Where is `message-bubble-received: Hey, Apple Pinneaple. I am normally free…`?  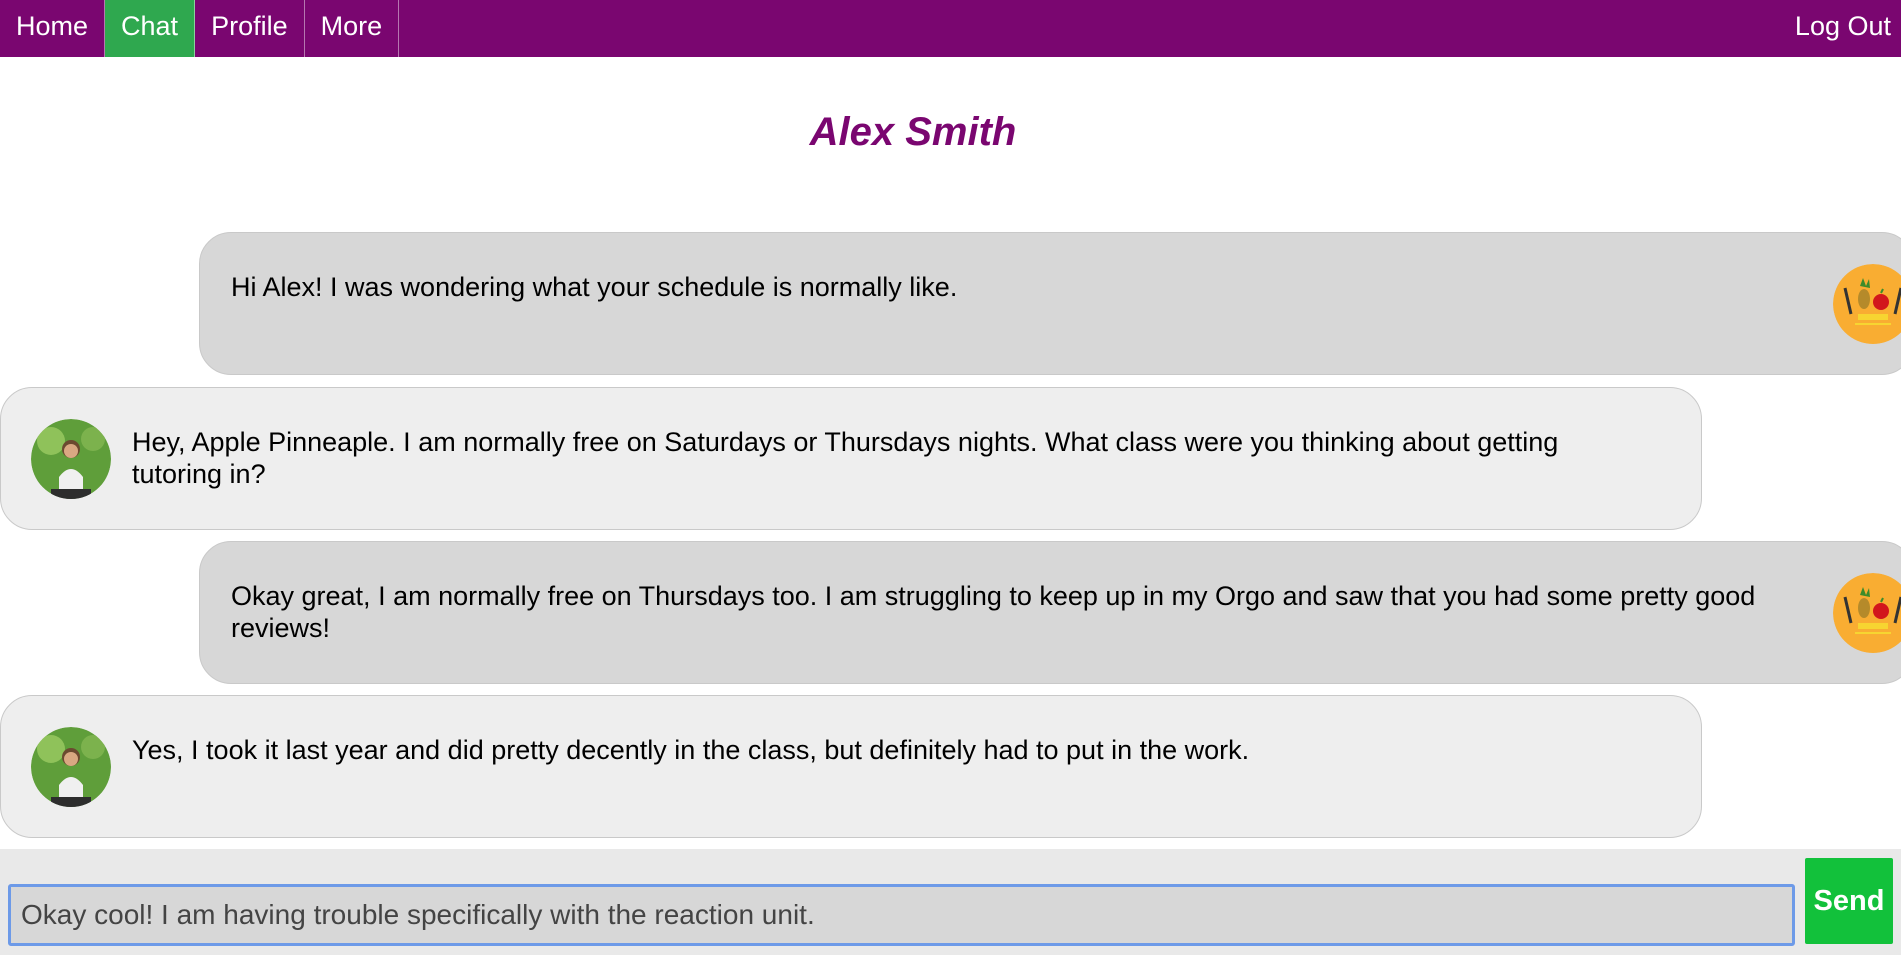 message-bubble-received: Hey, Apple Pinneaple. I am normally free… is located at coordinates (851, 458).